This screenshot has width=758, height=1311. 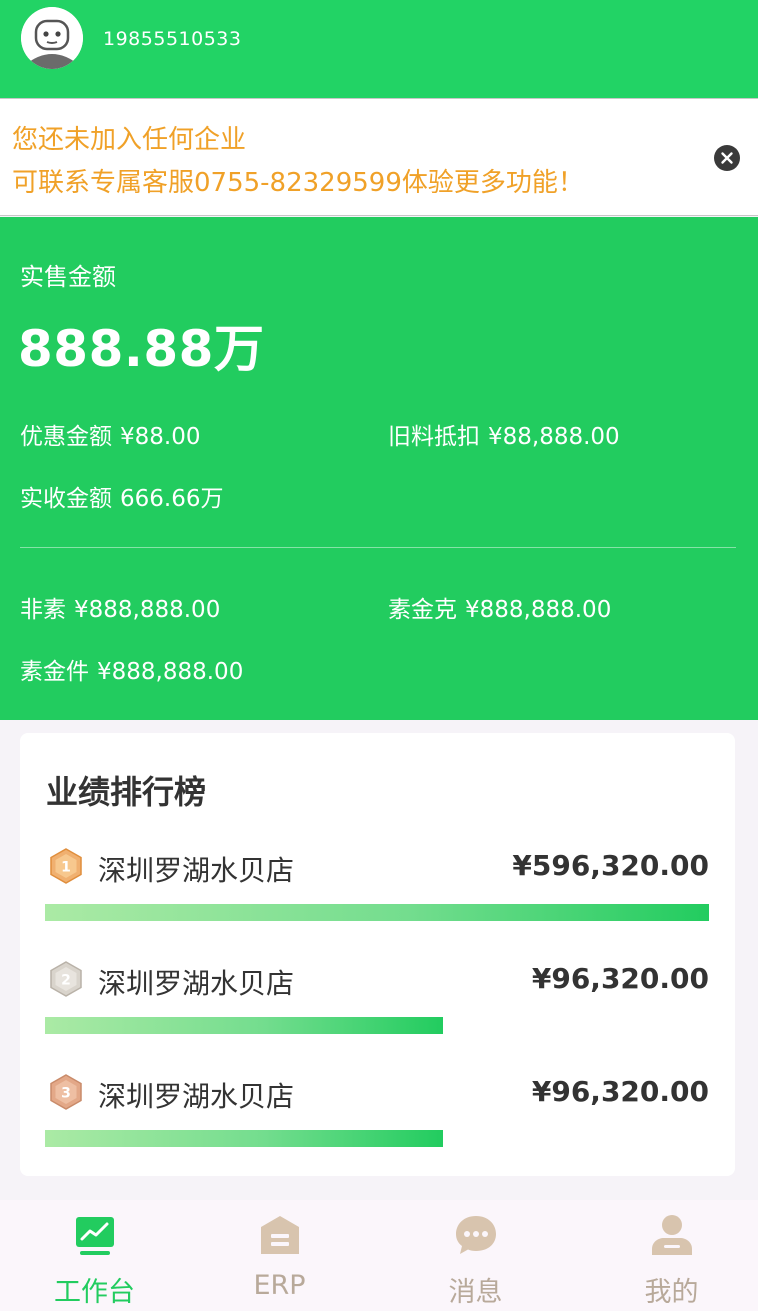 I want to click on svg-text: 3, so click(x=66, y=1094).